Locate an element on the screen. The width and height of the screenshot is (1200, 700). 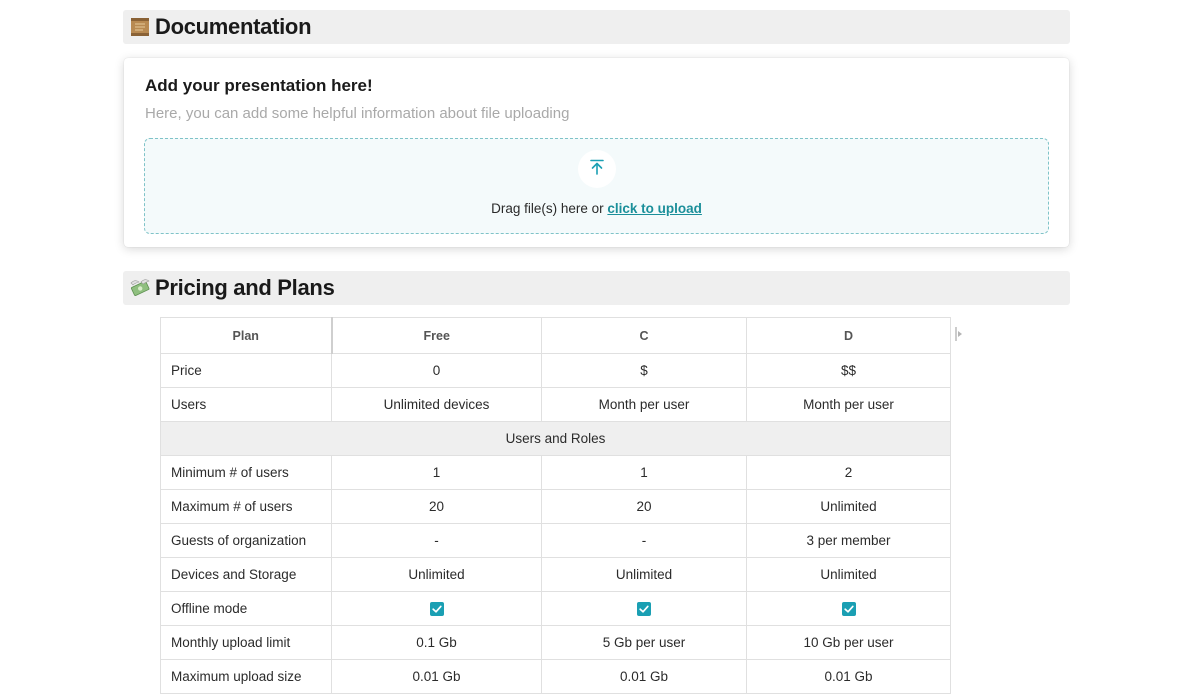
upload-title: Add your presentation here! is located at coordinates (259, 85).